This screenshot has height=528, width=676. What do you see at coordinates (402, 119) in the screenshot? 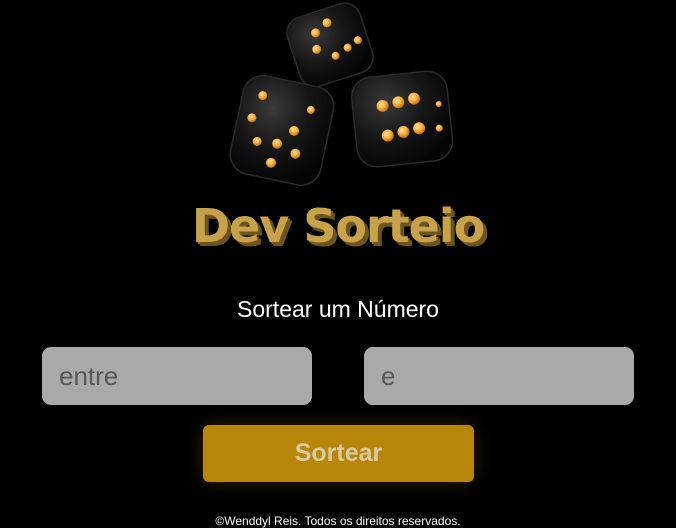
I see `die-right` at bounding box center [402, 119].